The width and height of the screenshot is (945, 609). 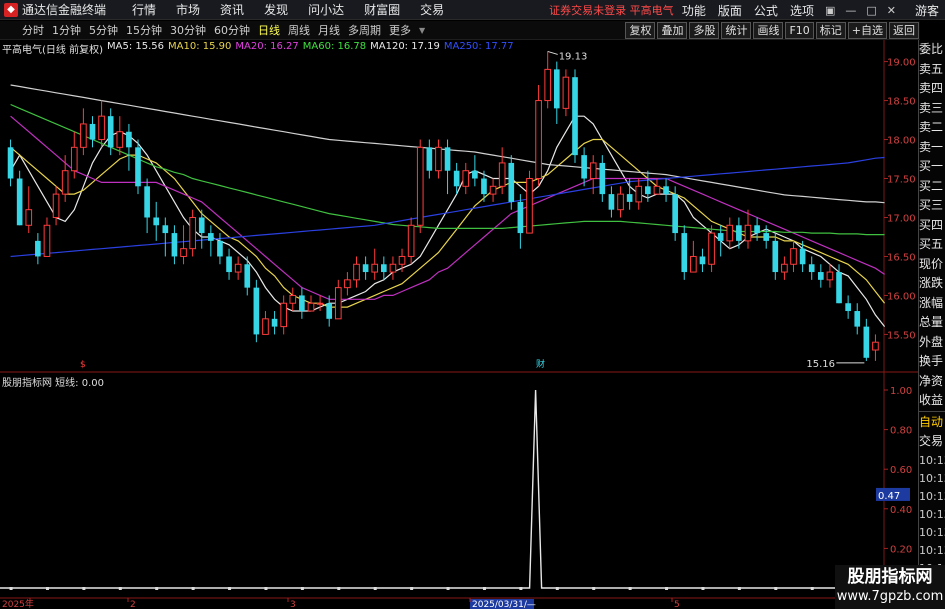 What do you see at coordinates (144, 30) in the screenshot?
I see `period-15min: 15分钟` at bounding box center [144, 30].